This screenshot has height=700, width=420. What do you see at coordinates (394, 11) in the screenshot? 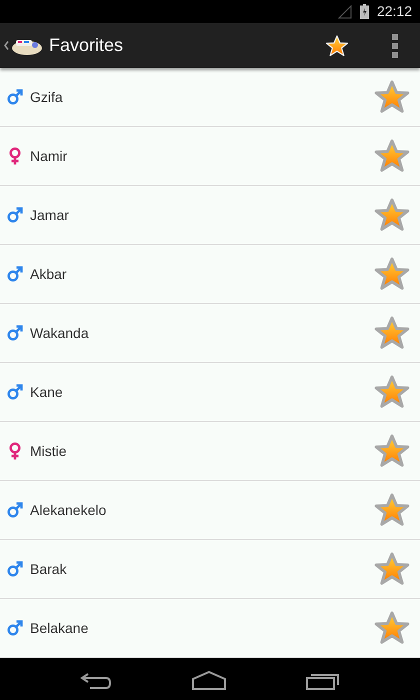
I see `clock: 22:12` at bounding box center [394, 11].